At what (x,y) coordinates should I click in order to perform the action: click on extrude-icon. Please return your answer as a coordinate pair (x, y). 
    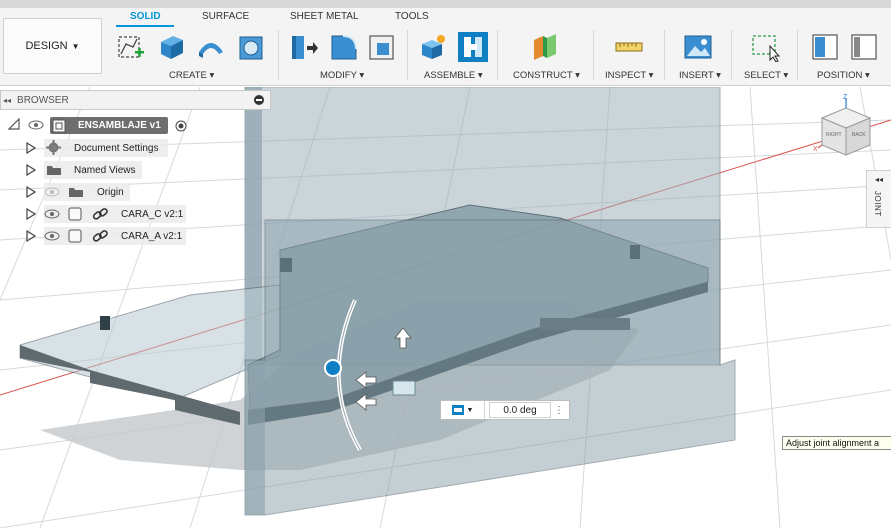
    Looking at the image, I should click on (171, 47).